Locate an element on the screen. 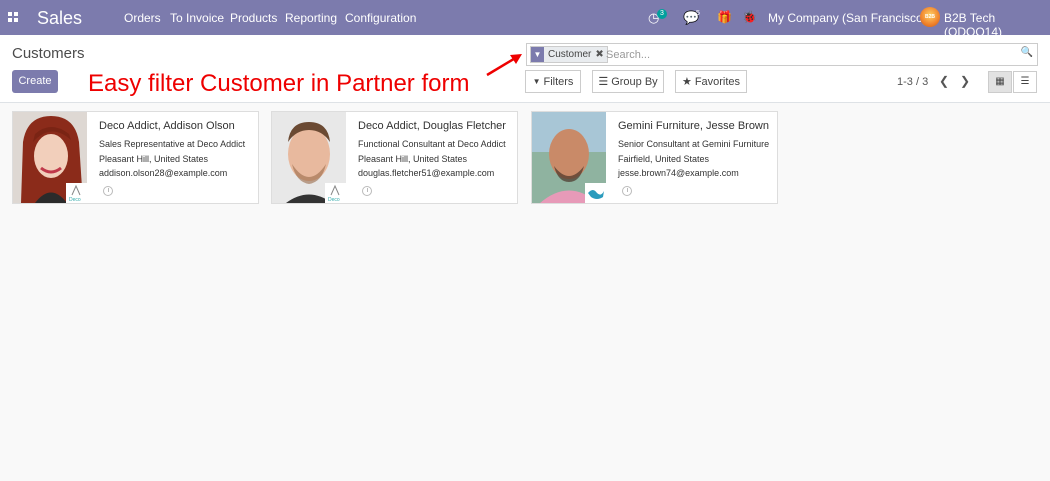  user-avatar-text: B2B is located at coordinates (929, 17).